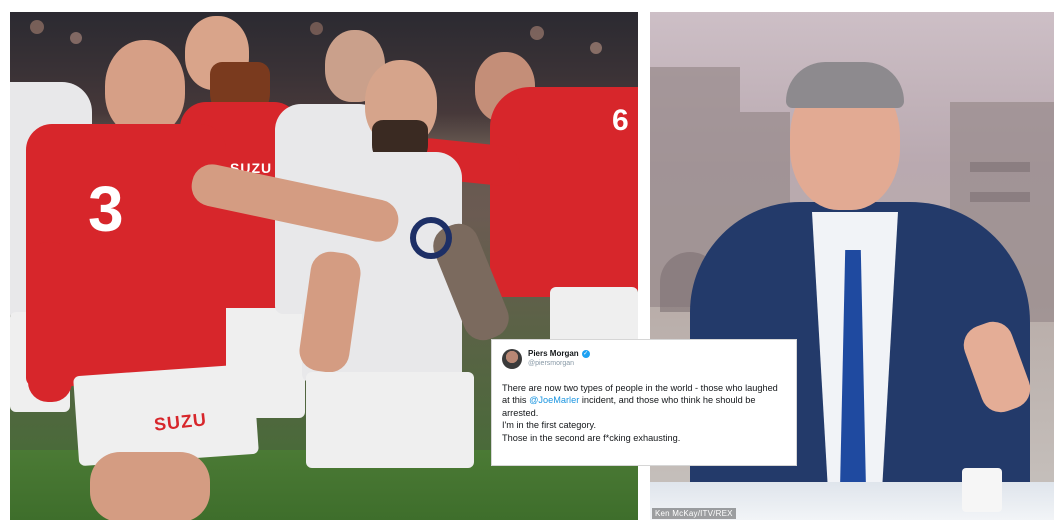  What do you see at coordinates (431, 238) in the screenshot?
I see `sponsor-logo-o2` at bounding box center [431, 238].